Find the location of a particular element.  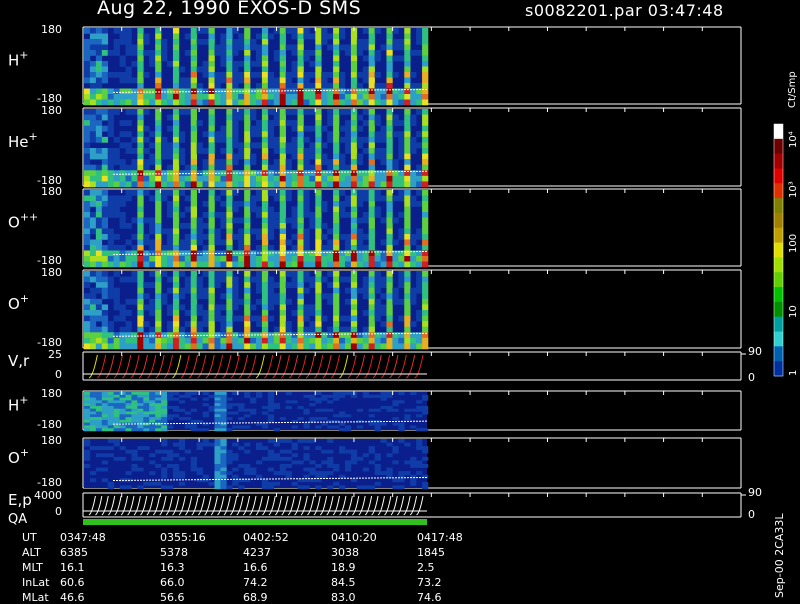

panel-label: He+ is located at coordinates (23, 140).